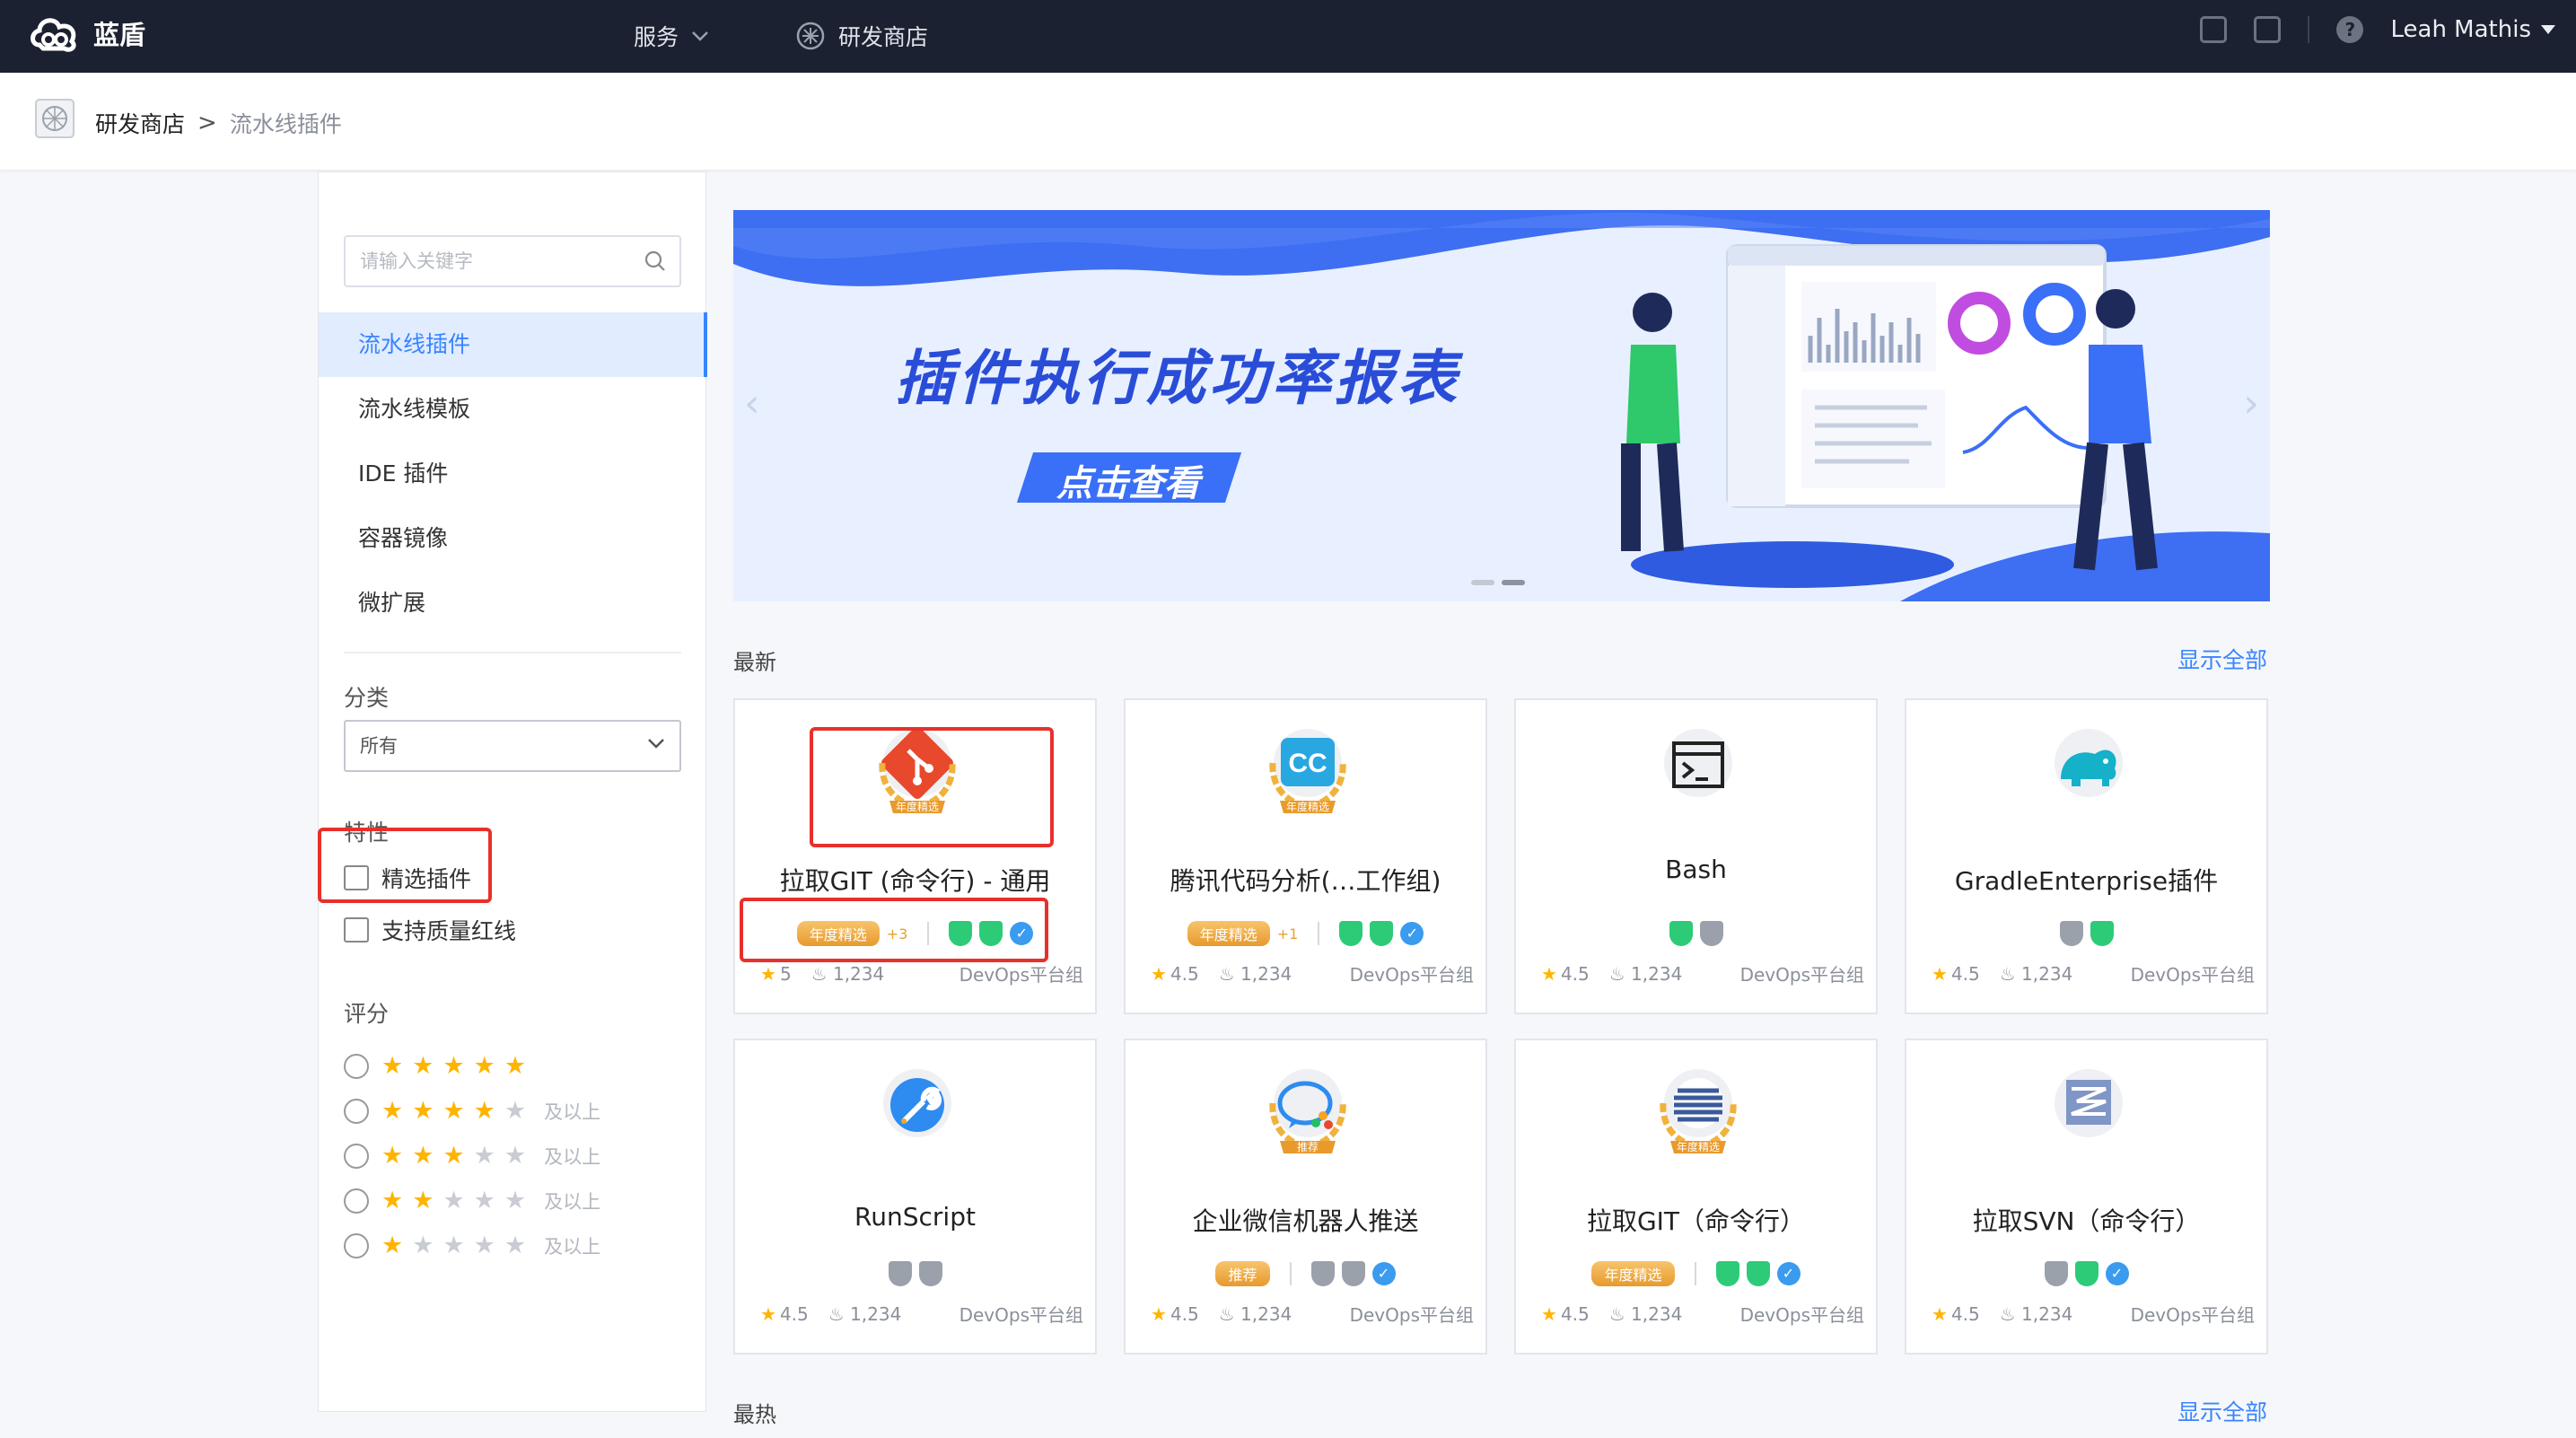  I want to click on svn-icon, so click(2088, 1115).